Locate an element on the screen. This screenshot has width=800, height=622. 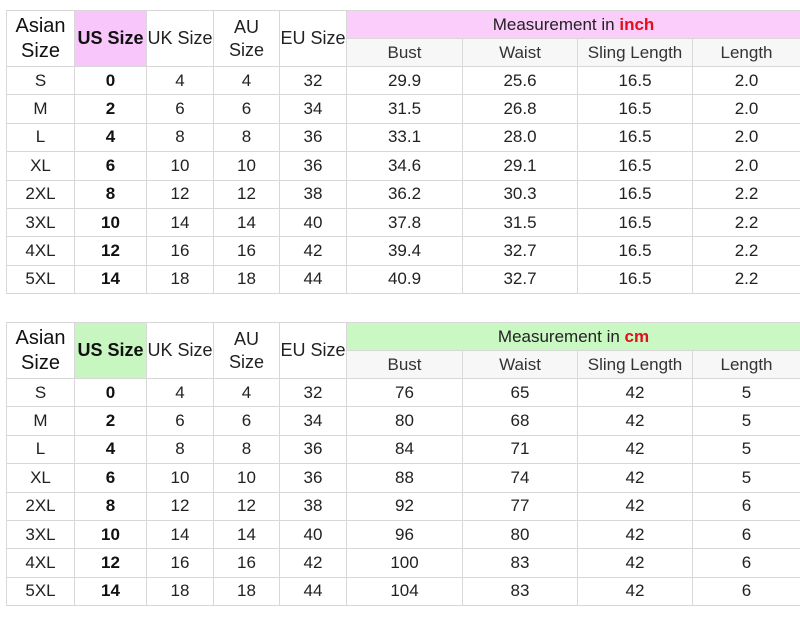
cell-bust: 76 is located at coordinates (404, 392).